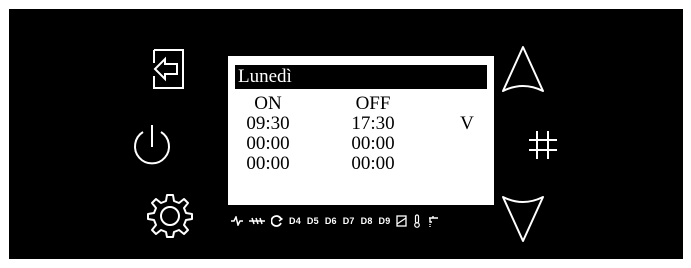 The width and height of the screenshot is (691, 268). What do you see at coordinates (237, 221) in the screenshot?
I see `pump-icon` at bounding box center [237, 221].